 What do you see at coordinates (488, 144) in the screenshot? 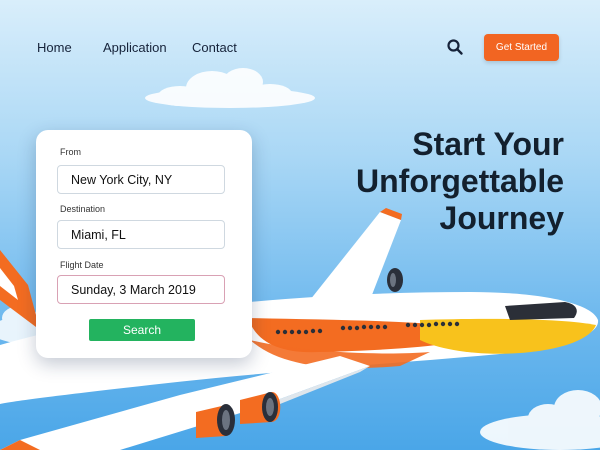
I see `hero-title-line-1: Start Your` at bounding box center [488, 144].